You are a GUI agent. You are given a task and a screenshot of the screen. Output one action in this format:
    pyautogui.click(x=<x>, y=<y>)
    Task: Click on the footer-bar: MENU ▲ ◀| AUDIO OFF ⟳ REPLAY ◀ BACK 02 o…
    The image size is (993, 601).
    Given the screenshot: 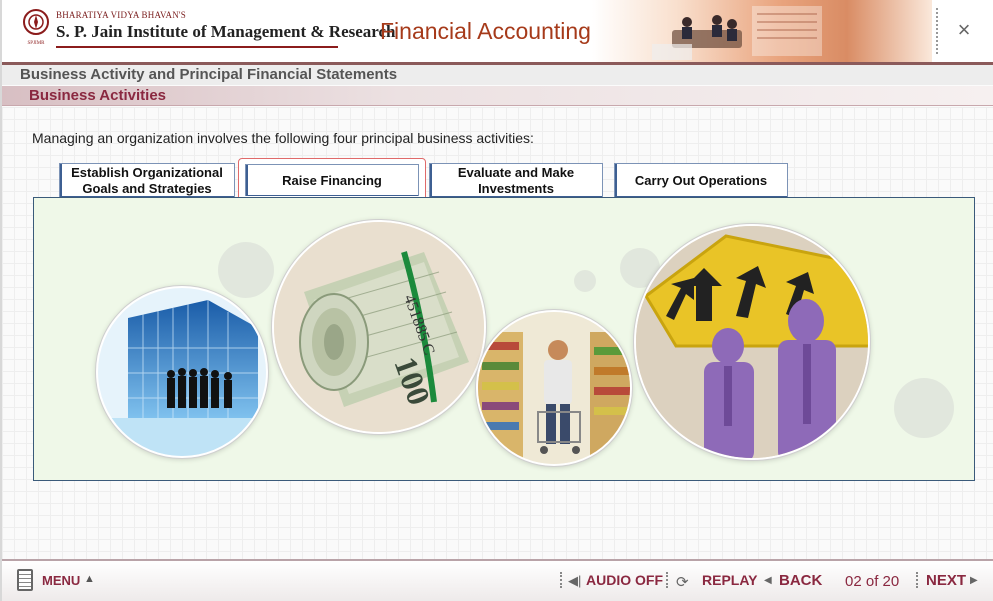 What is the action you would take?
    pyautogui.click(x=497, y=581)
    